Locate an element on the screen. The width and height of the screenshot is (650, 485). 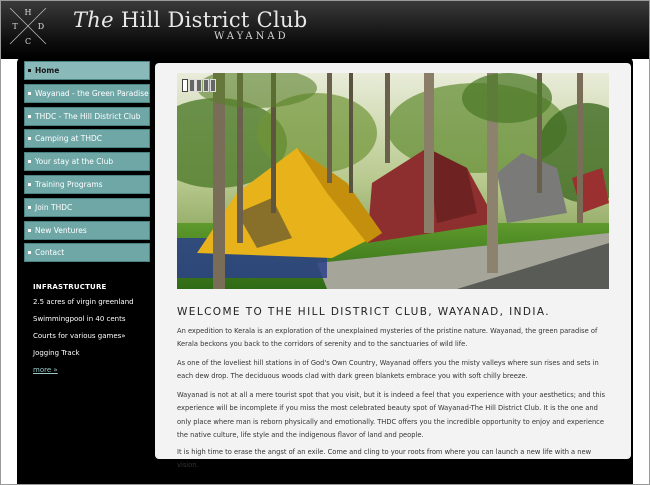
nav-item-label: Your stay at the Club is located at coordinates (74, 162).